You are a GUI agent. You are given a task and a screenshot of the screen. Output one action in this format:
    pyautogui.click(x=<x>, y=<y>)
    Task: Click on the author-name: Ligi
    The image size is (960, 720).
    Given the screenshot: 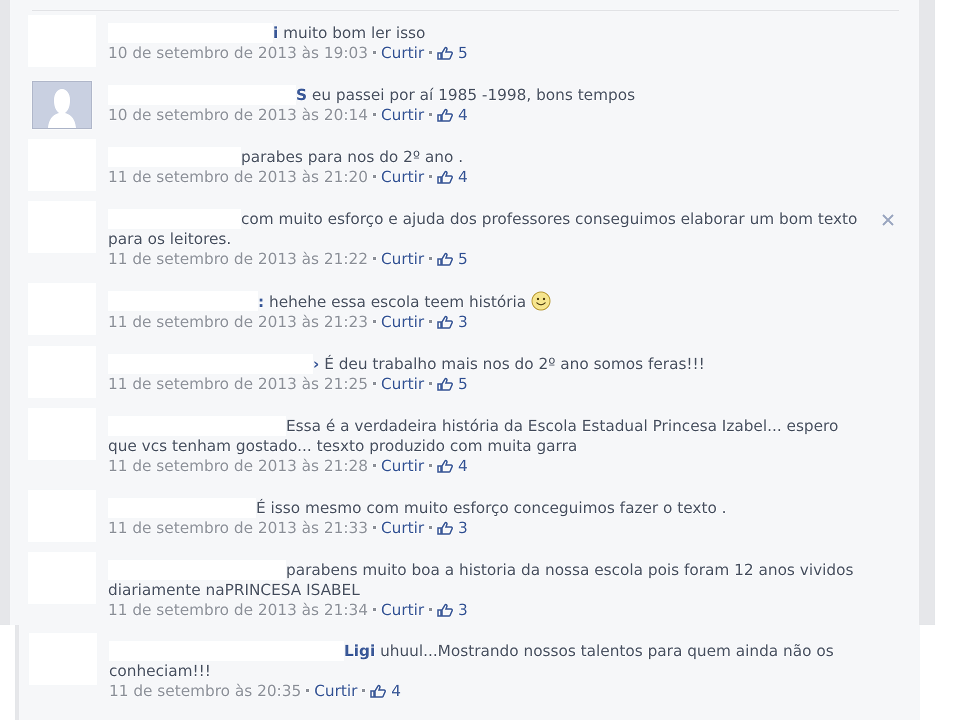 What is the action you would take?
    pyautogui.click(x=360, y=651)
    